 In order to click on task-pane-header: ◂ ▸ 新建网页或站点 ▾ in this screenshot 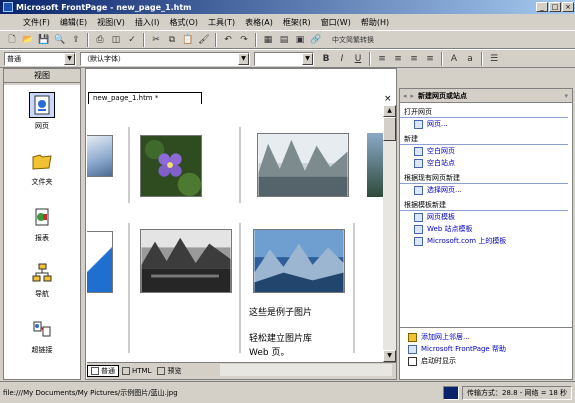, I will do `click(486, 96)`.